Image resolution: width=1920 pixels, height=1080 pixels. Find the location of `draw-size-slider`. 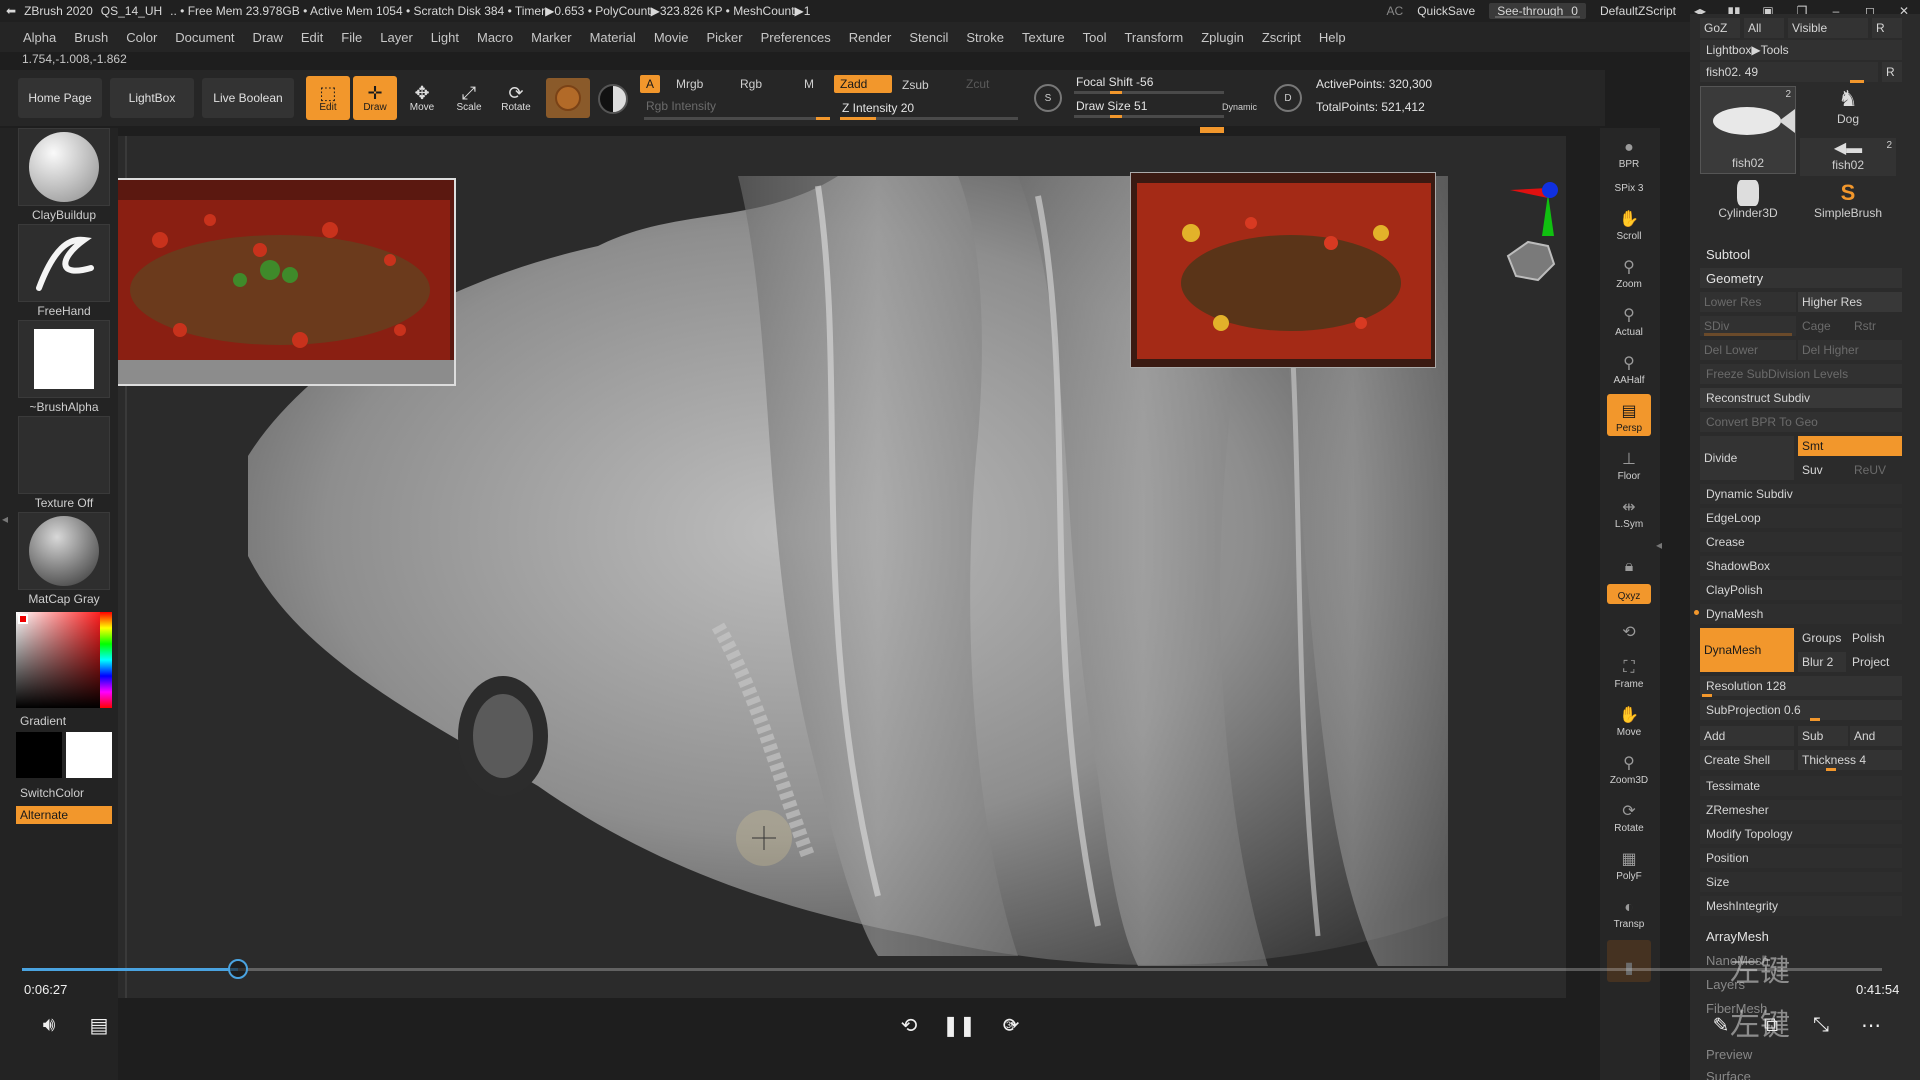

draw-size-slider is located at coordinates (1149, 116).